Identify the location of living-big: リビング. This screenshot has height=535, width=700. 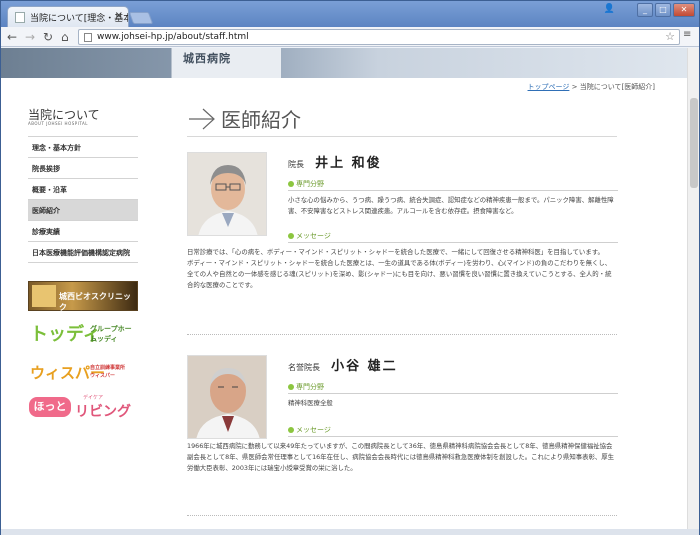
(103, 412).